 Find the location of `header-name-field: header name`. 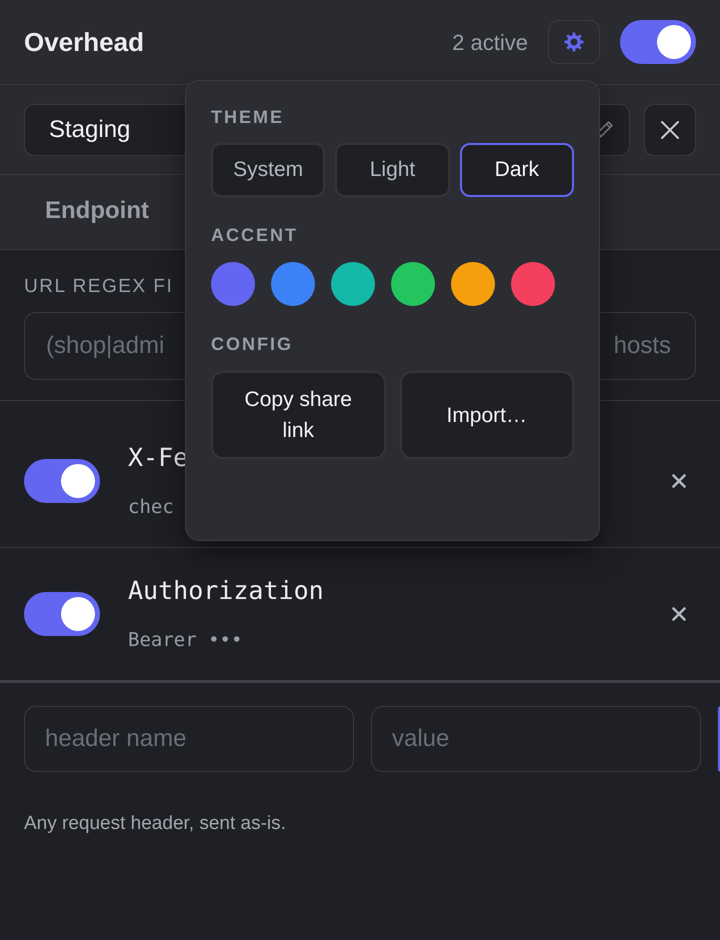

header-name-field: header name is located at coordinates (189, 739).